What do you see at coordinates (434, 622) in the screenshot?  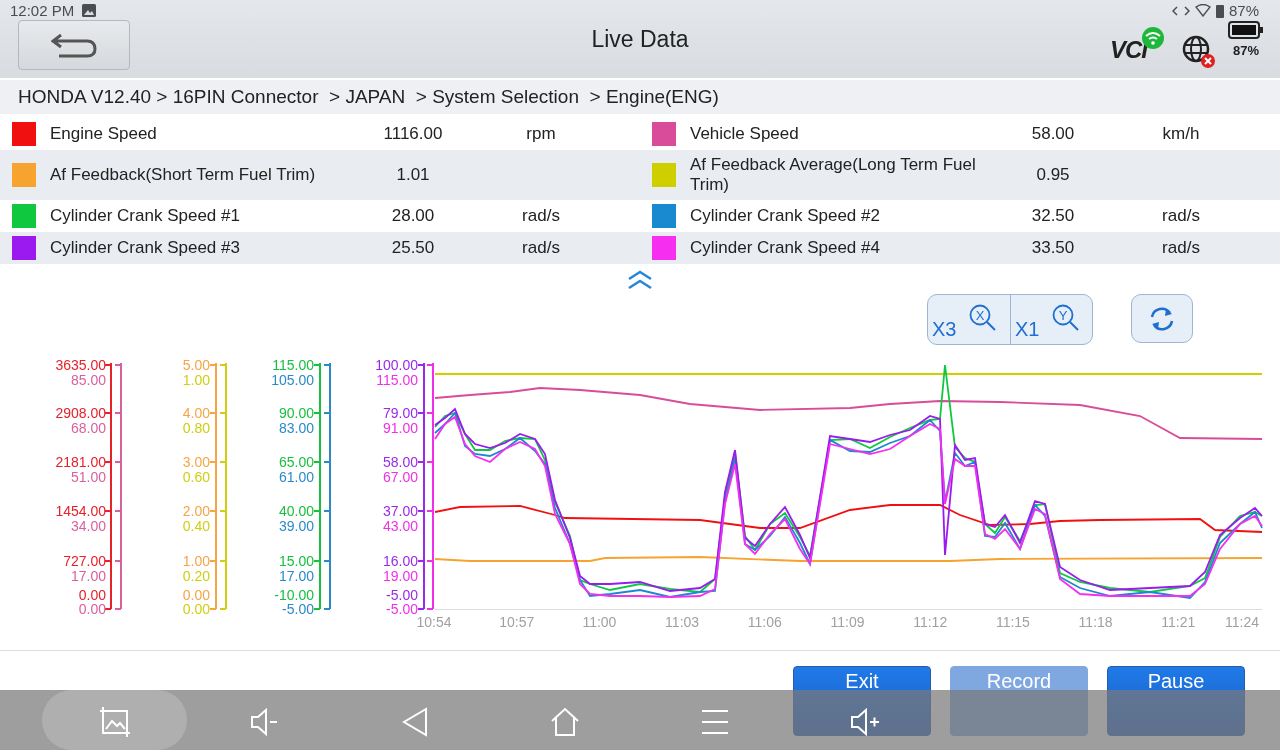 I see `axis-label: 10:54` at bounding box center [434, 622].